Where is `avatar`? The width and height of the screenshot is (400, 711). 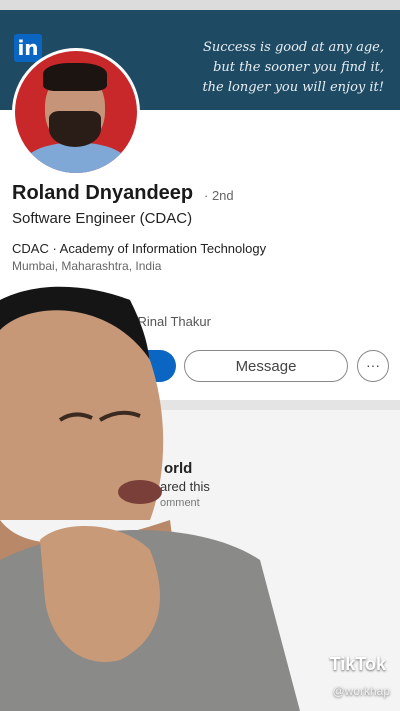 avatar is located at coordinates (76, 112).